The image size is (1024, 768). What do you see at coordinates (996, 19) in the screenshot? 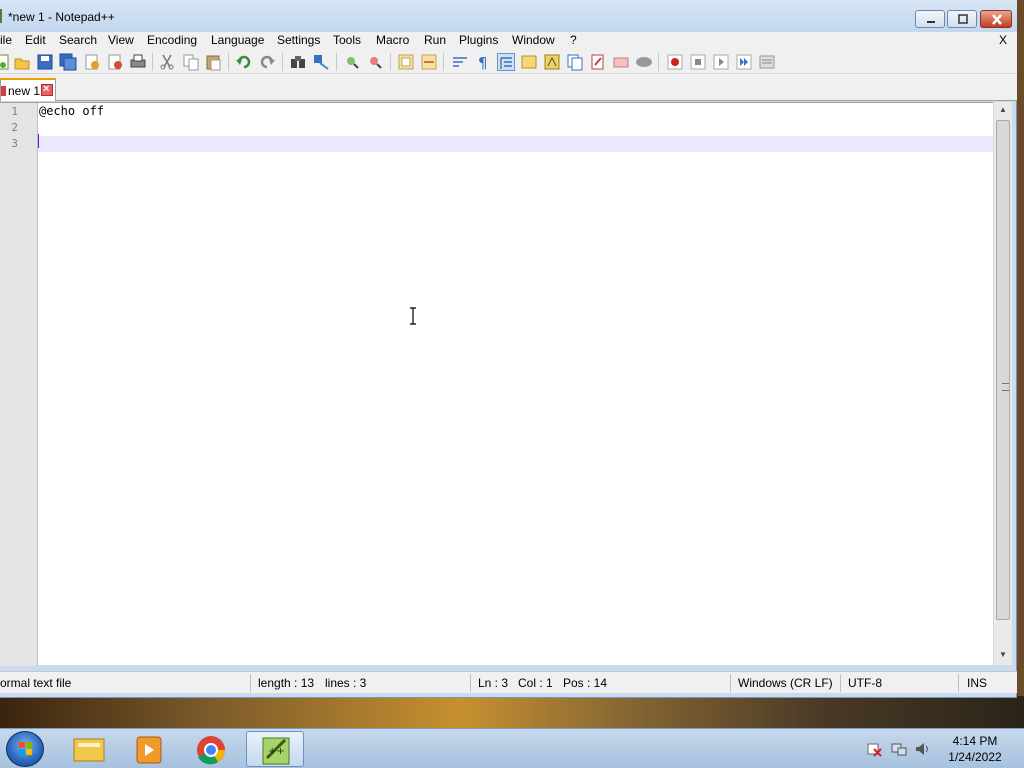
I see `close-button` at bounding box center [996, 19].